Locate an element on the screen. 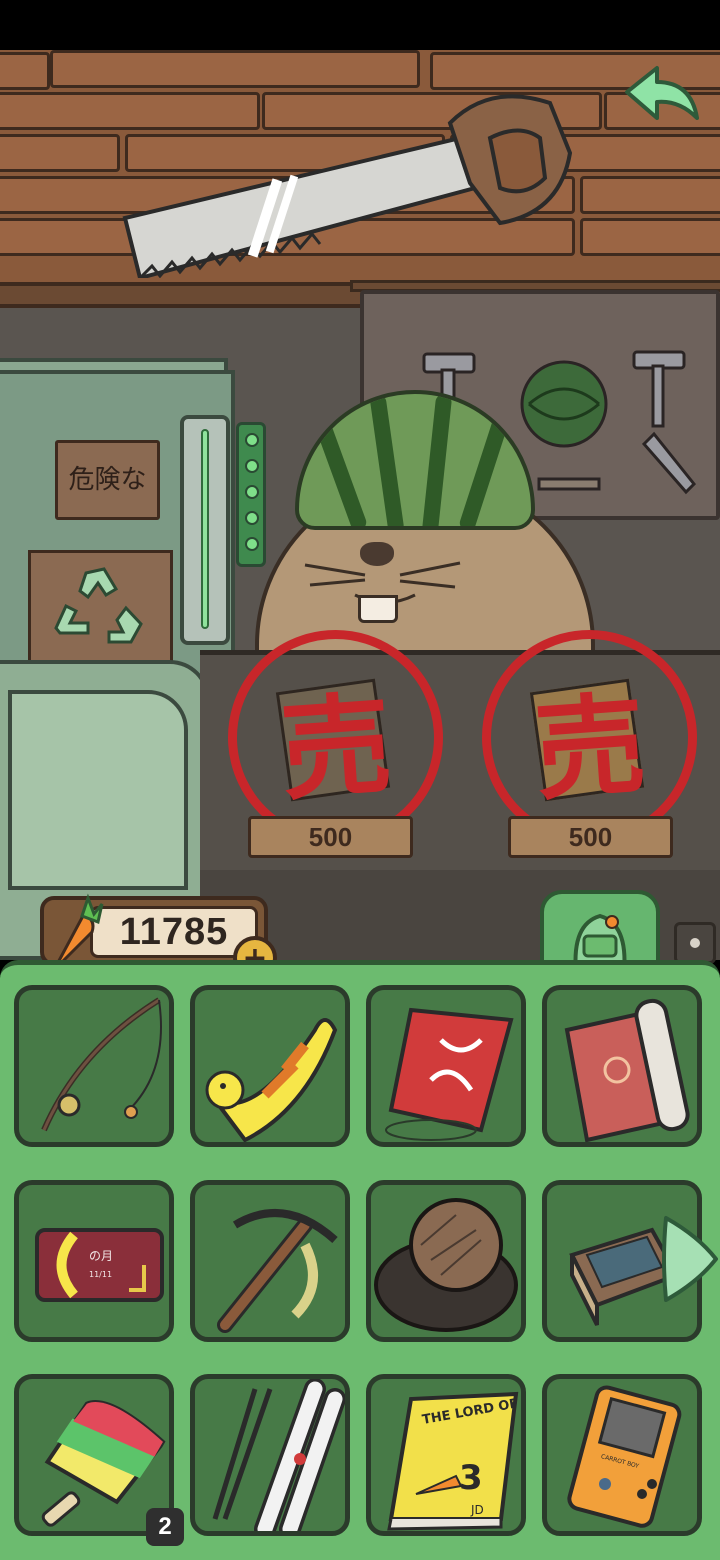  svg-text: の月 is located at coordinates (101, 1256).